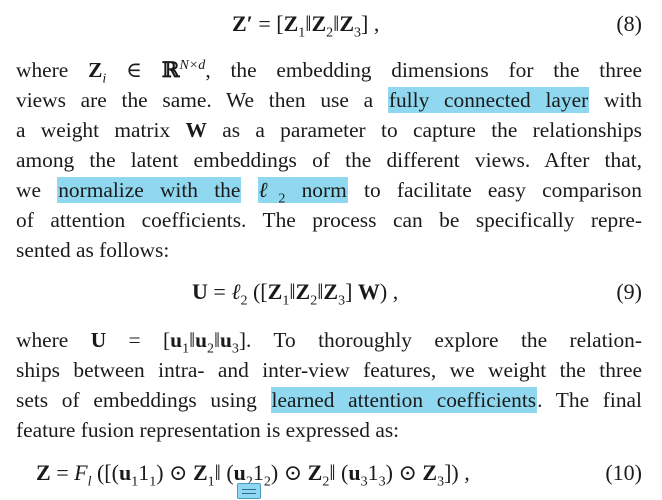 This screenshot has width=662, height=500. Describe the element at coordinates (302, 191) in the screenshot. I see `highlight-annotation: ℓ2 norm` at that location.